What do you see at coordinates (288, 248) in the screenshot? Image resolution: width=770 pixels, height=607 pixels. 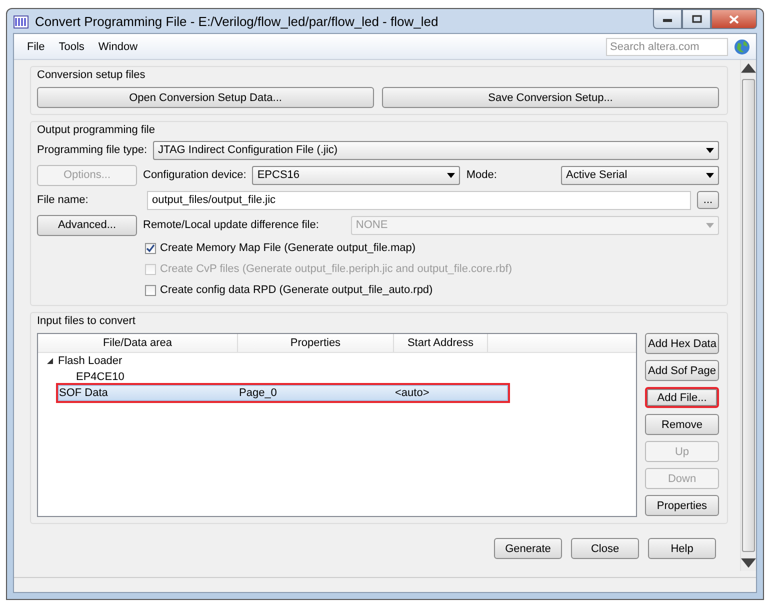 I see `checkbox-label: Create Memory Map File (Generate output_file.map)` at bounding box center [288, 248].